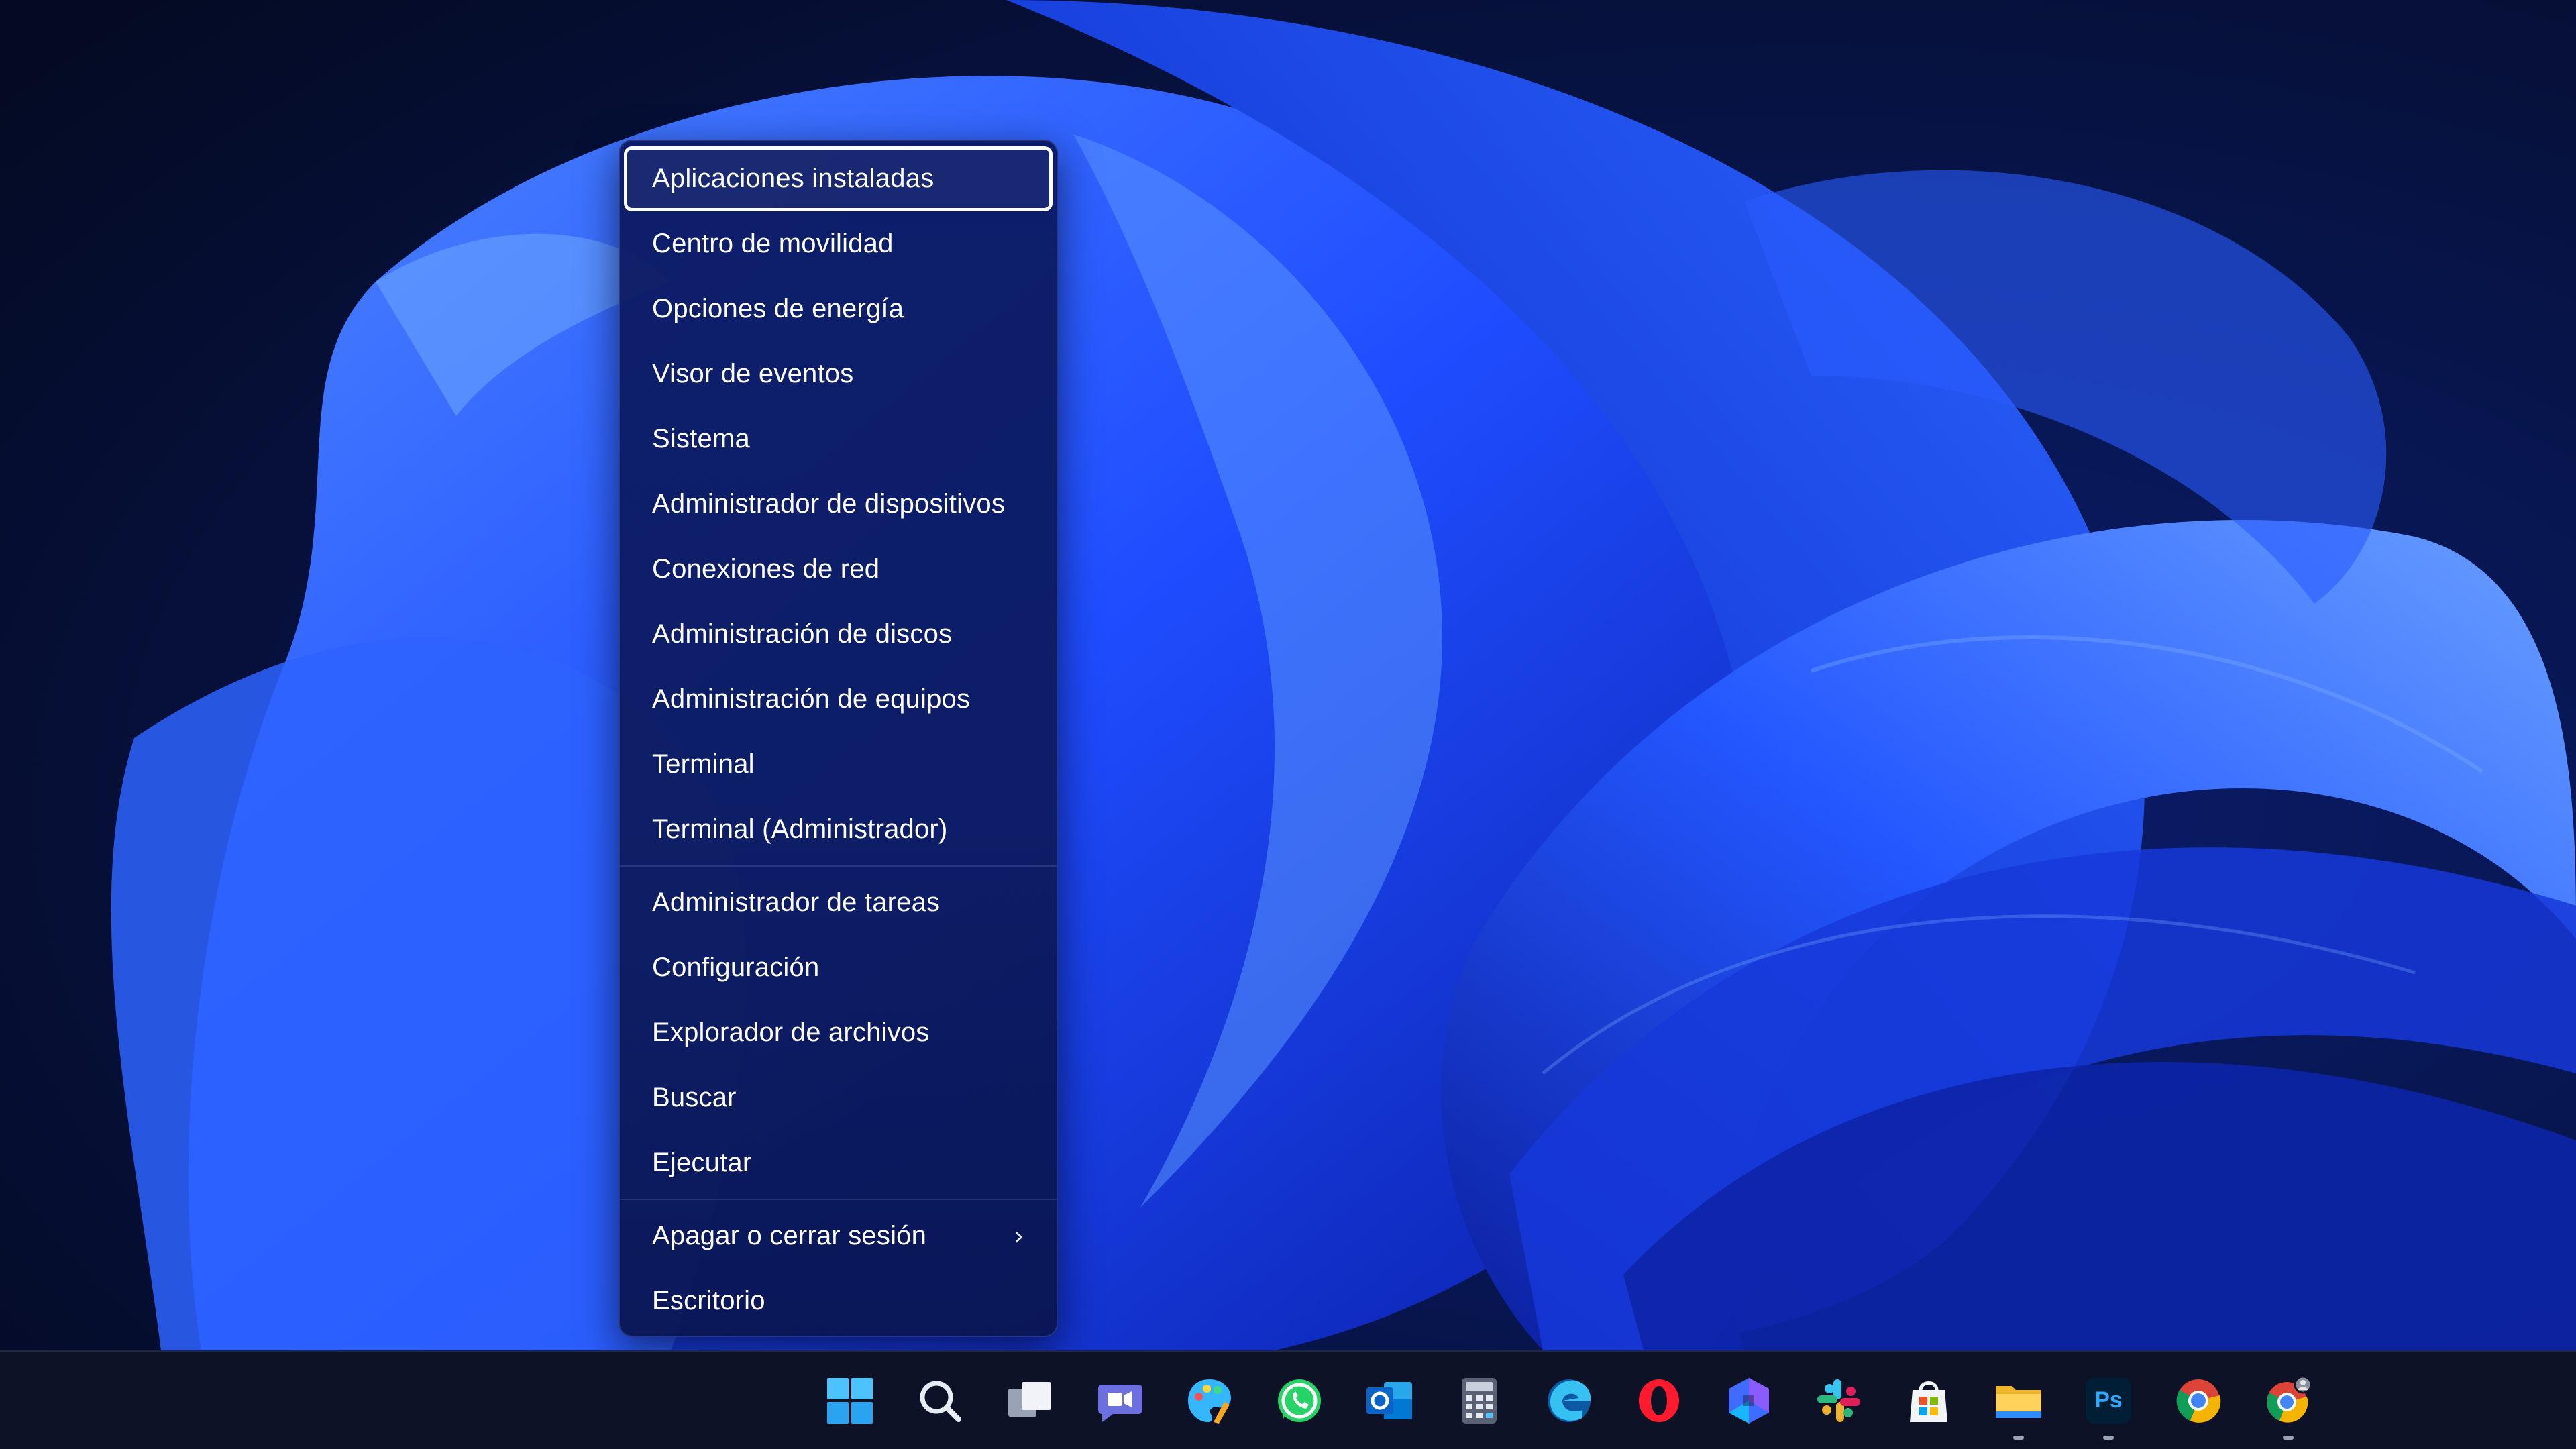  I want to click on menu-item-label: Centro de movilidad, so click(773, 243).